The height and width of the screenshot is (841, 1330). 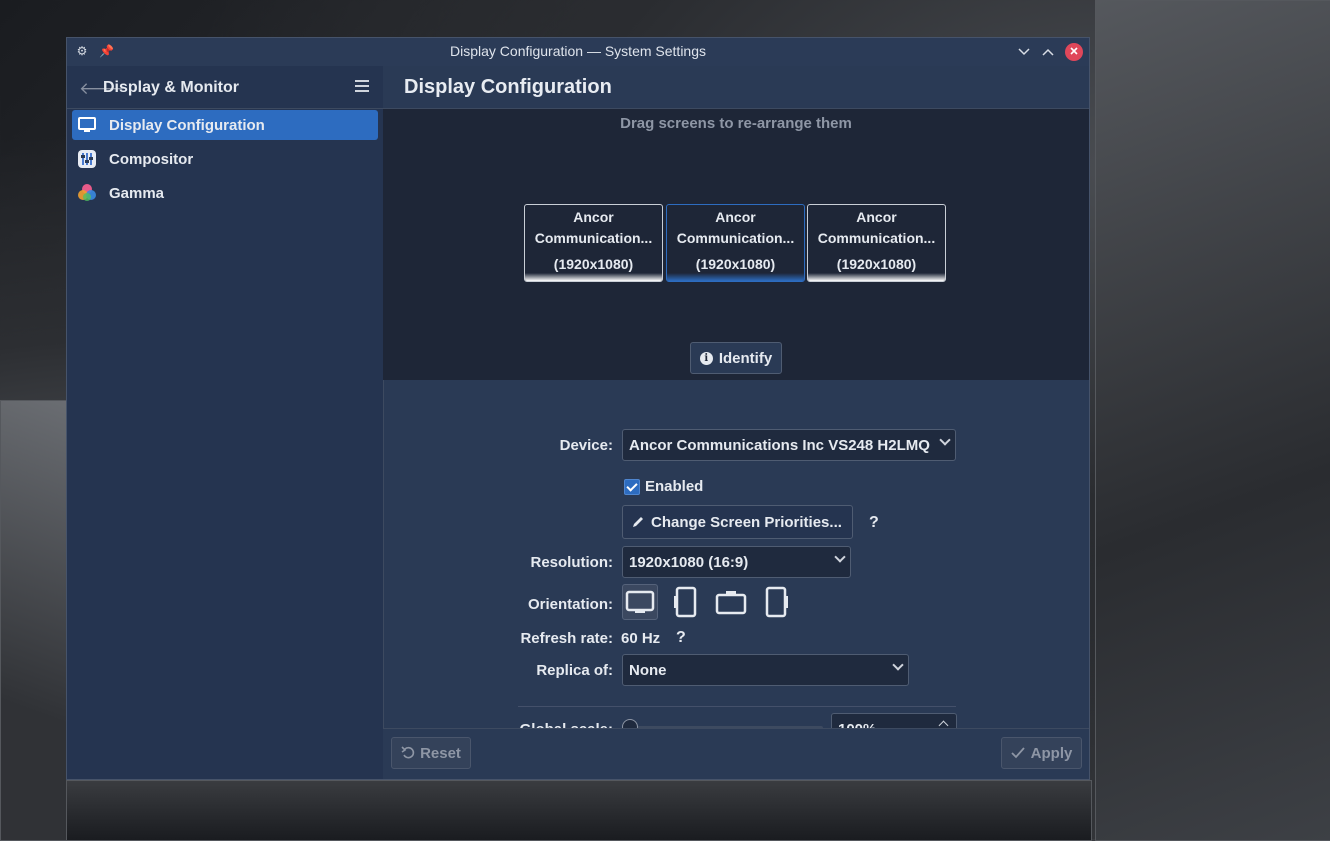 I want to click on reset-button: Reset, so click(x=431, y=753).